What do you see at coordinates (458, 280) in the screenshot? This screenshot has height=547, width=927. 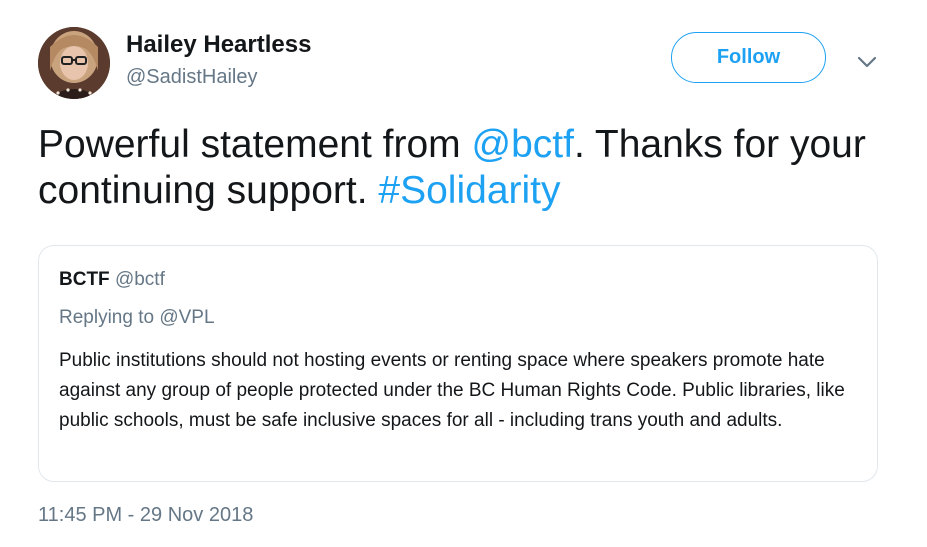 I see `quoted-tweet-header: BCTF @bctf` at bounding box center [458, 280].